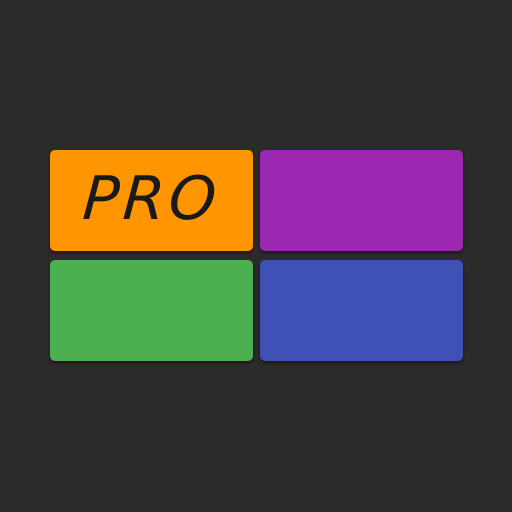 Image resolution: width=512 pixels, height=512 pixels. I want to click on green-tile, so click(151, 310).